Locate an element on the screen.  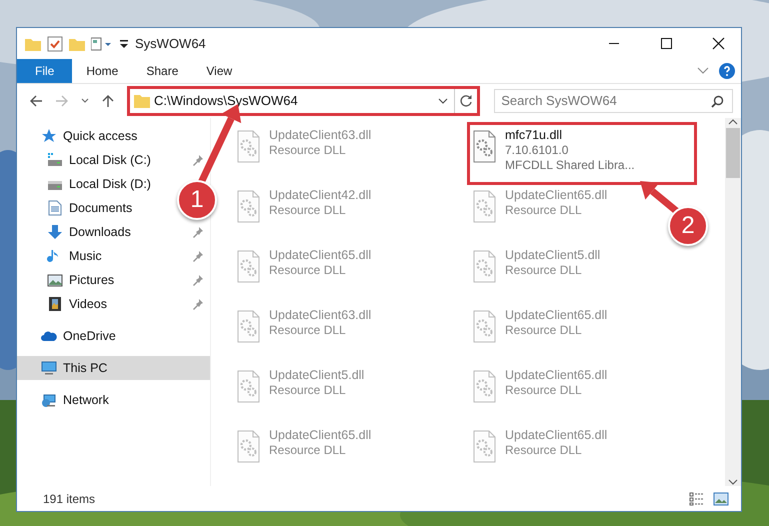
sidebar-item: Network is located at coordinates (66, 400).